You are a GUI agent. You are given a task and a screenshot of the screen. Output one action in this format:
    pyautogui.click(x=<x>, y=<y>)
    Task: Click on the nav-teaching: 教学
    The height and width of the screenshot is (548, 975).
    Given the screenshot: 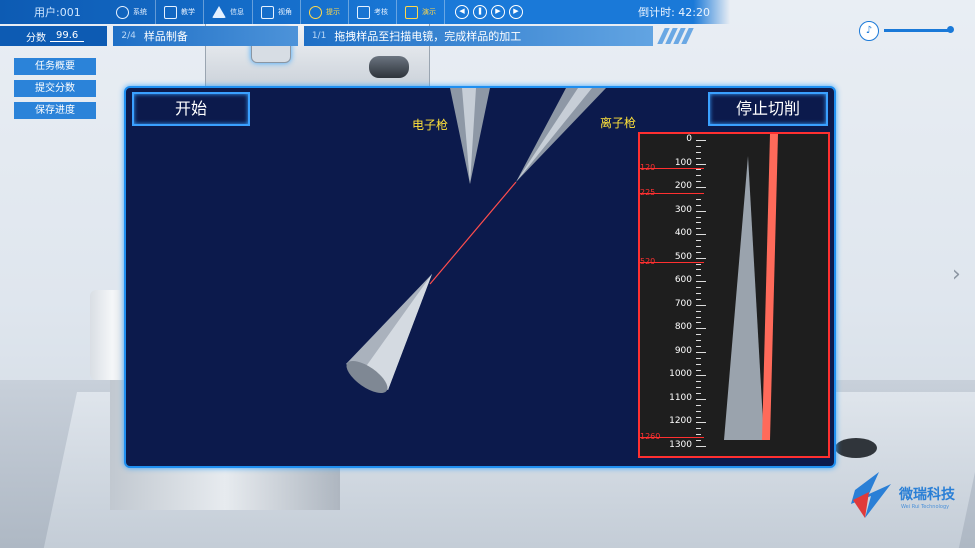 What is the action you would take?
    pyautogui.click(x=180, y=12)
    